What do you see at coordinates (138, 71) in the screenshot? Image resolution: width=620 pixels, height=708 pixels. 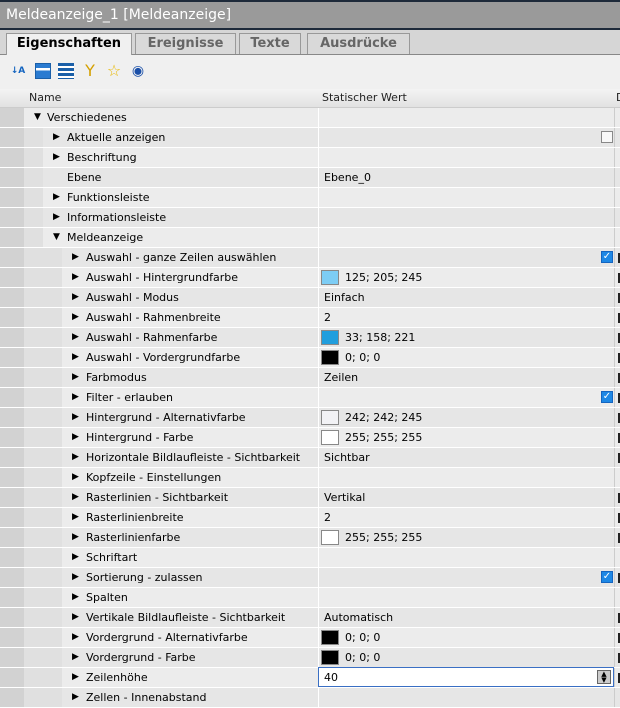 I see `eye-icon: ◉` at bounding box center [138, 71].